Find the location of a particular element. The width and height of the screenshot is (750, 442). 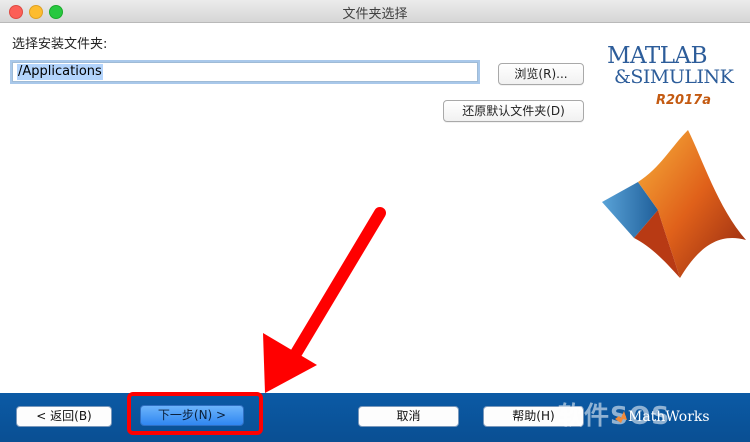

release-label: R2017a is located at coordinates (683, 100).